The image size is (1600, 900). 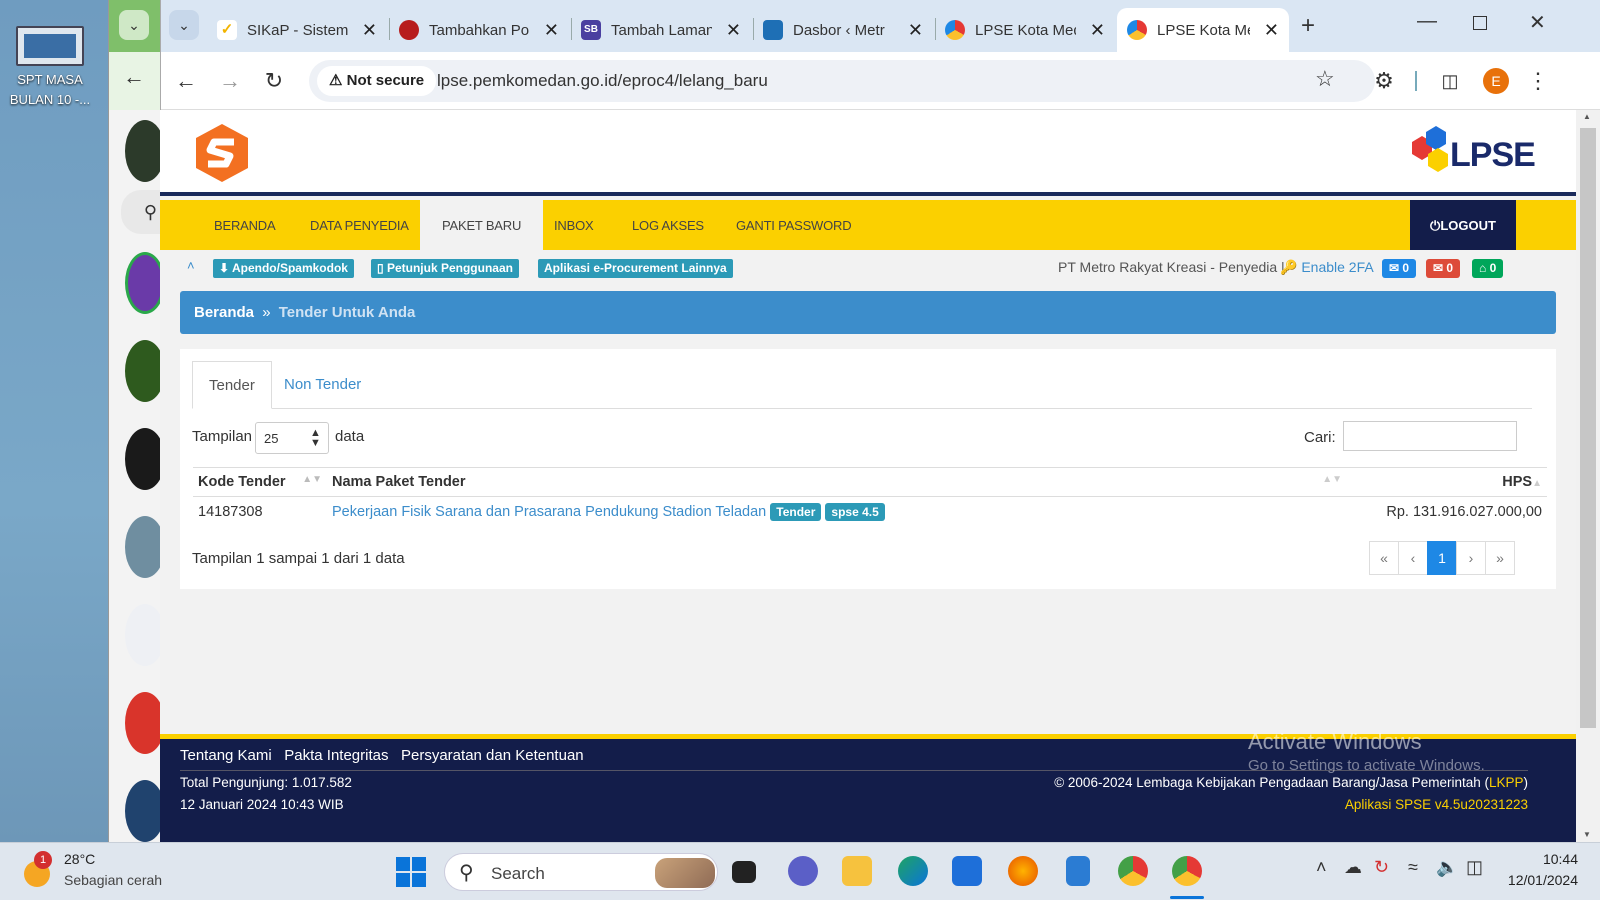 I want to click on battery-icon: ◫, so click(x=1474, y=867).